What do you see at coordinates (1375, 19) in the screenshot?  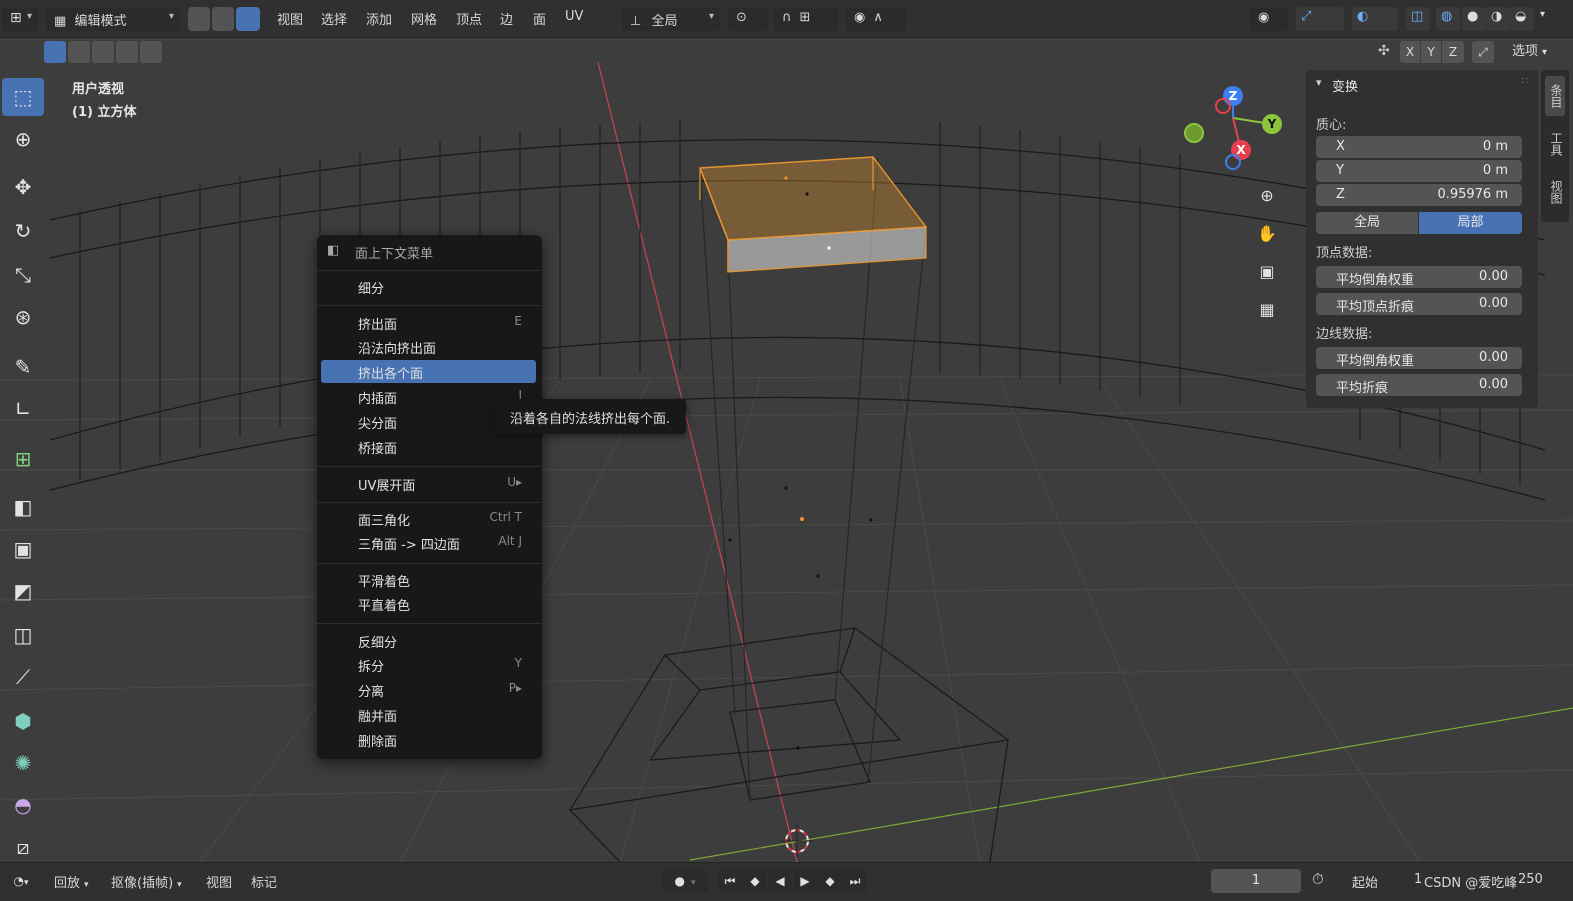 I see `overlay-toggle: ◐` at bounding box center [1375, 19].